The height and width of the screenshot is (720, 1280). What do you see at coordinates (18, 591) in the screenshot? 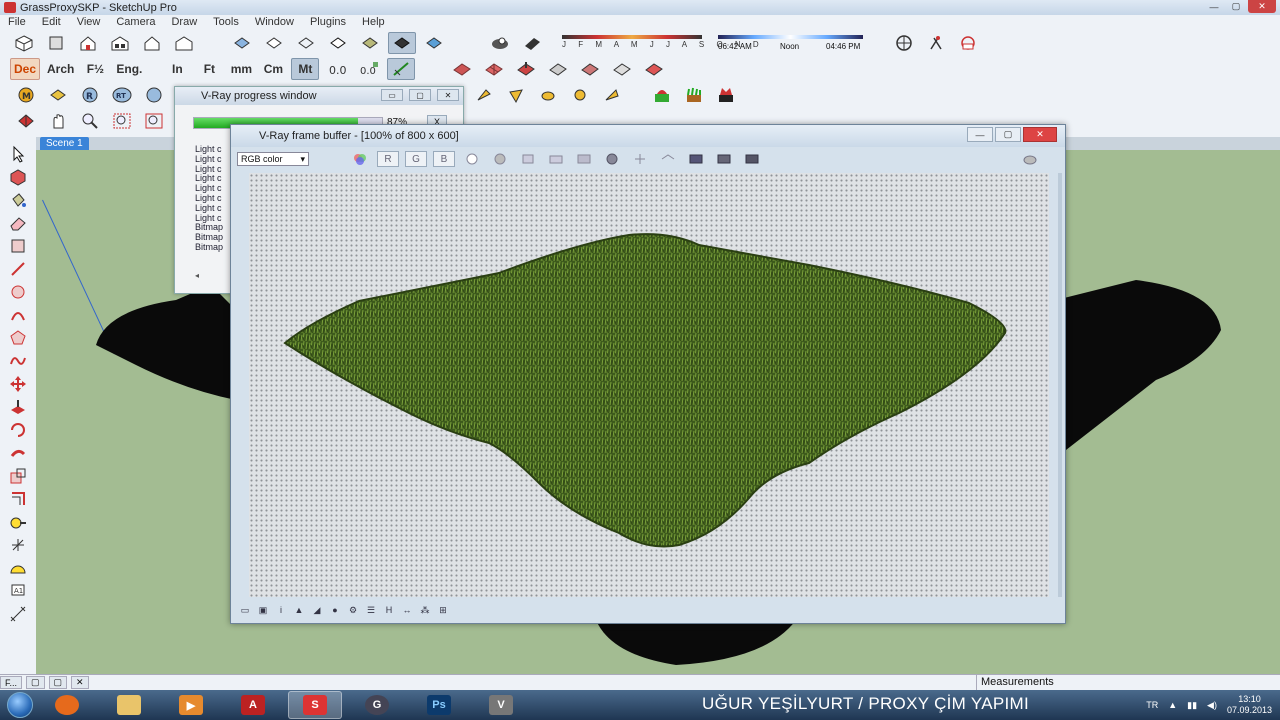
I see `text-icon: A1` at bounding box center [18, 591].